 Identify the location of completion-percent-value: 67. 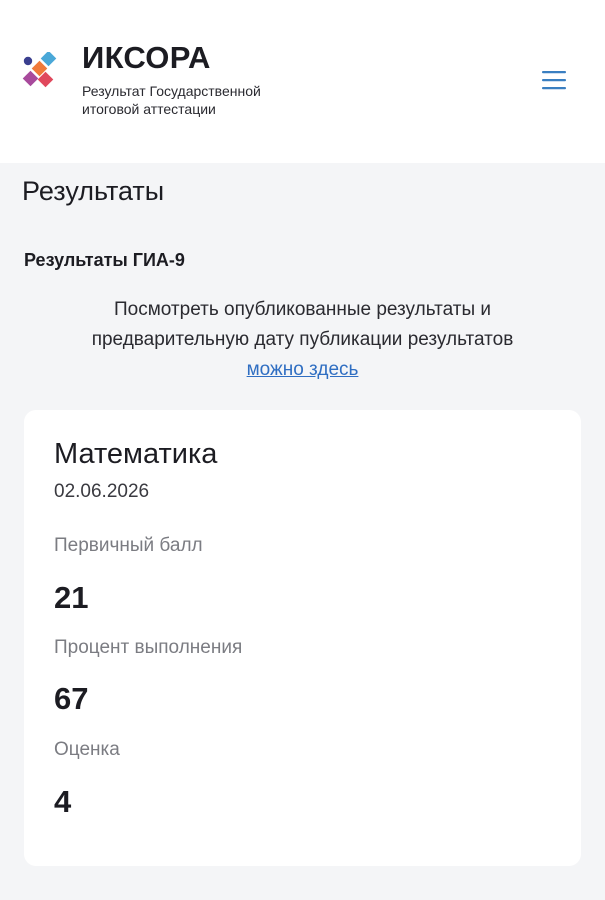
(71, 698).